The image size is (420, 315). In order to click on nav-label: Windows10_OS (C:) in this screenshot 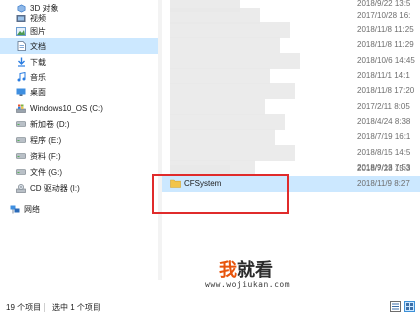, I will do `click(66, 108)`.